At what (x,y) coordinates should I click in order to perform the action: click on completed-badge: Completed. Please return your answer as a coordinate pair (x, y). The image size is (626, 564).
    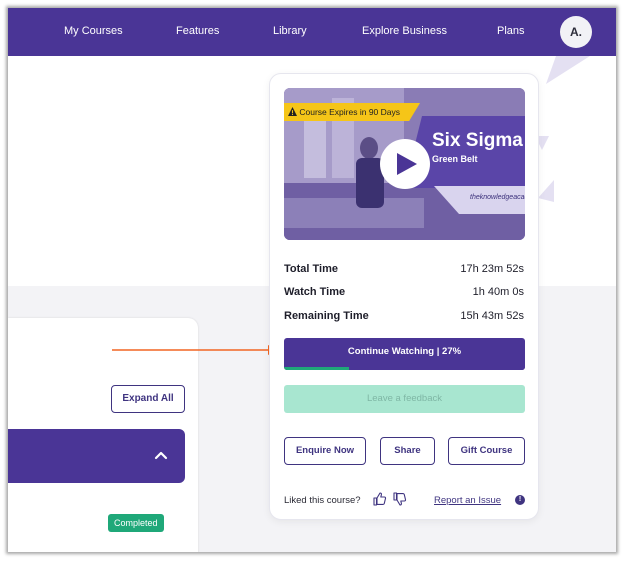
    Looking at the image, I should click on (136, 523).